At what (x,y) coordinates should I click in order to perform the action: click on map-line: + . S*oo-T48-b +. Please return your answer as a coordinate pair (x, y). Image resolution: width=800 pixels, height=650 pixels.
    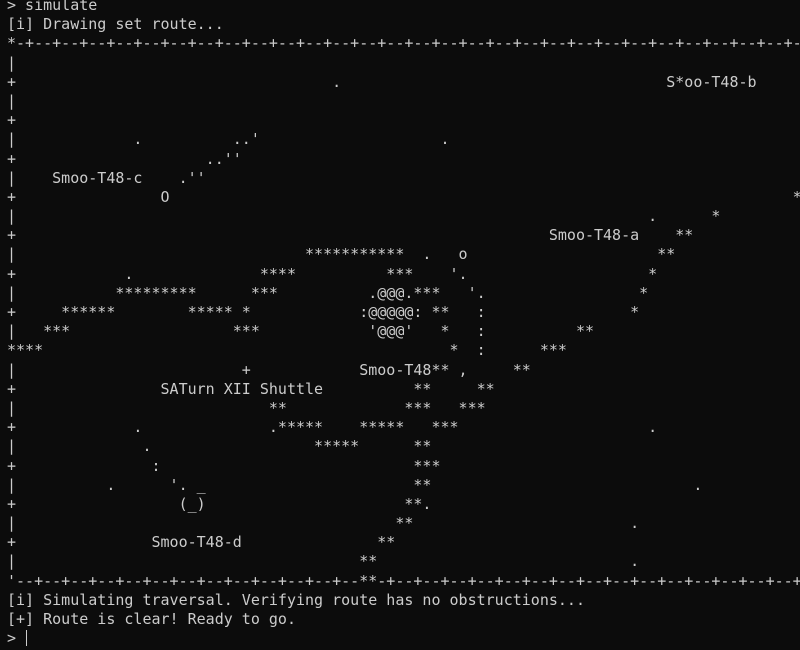
    Looking at the image, I should click on (403, 81).